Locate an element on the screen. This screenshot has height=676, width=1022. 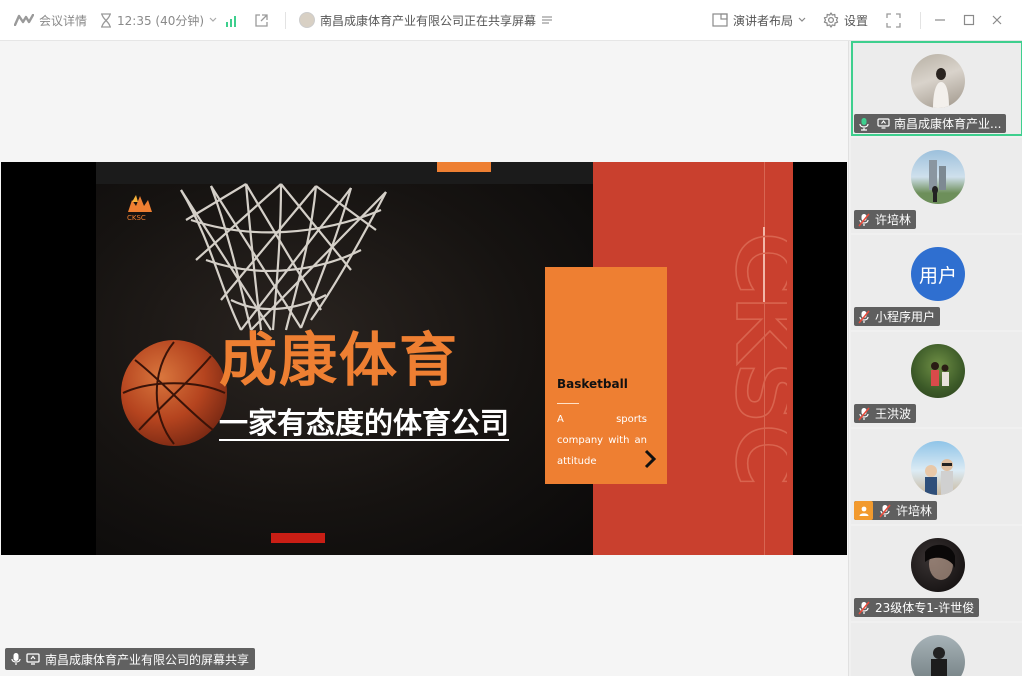
participant-label: 小程序用户 is located at coordinates (897, 316).